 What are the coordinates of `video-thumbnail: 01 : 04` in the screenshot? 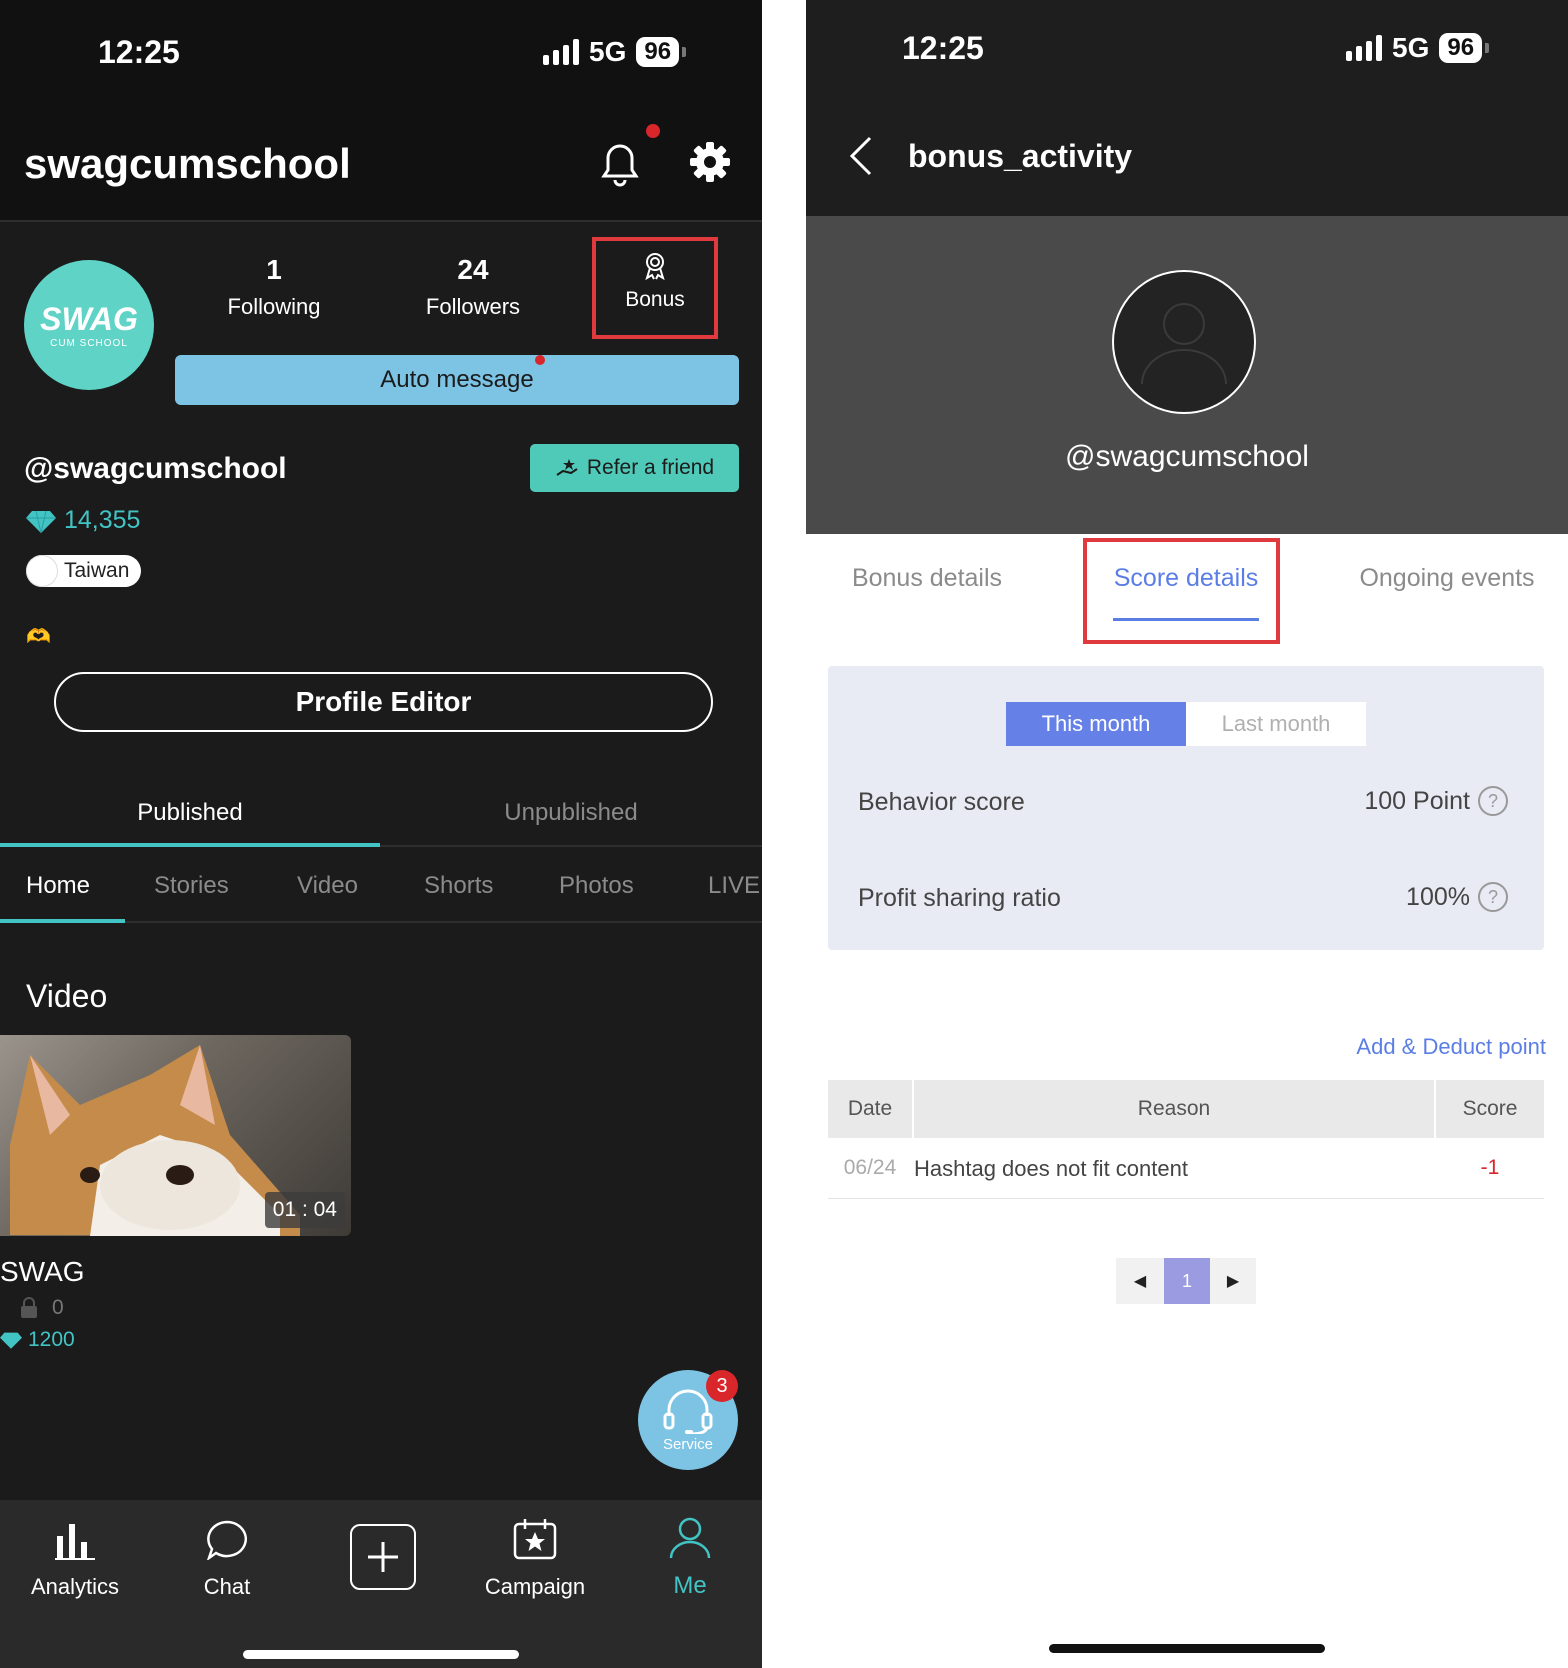 It's located at (175, 1135).